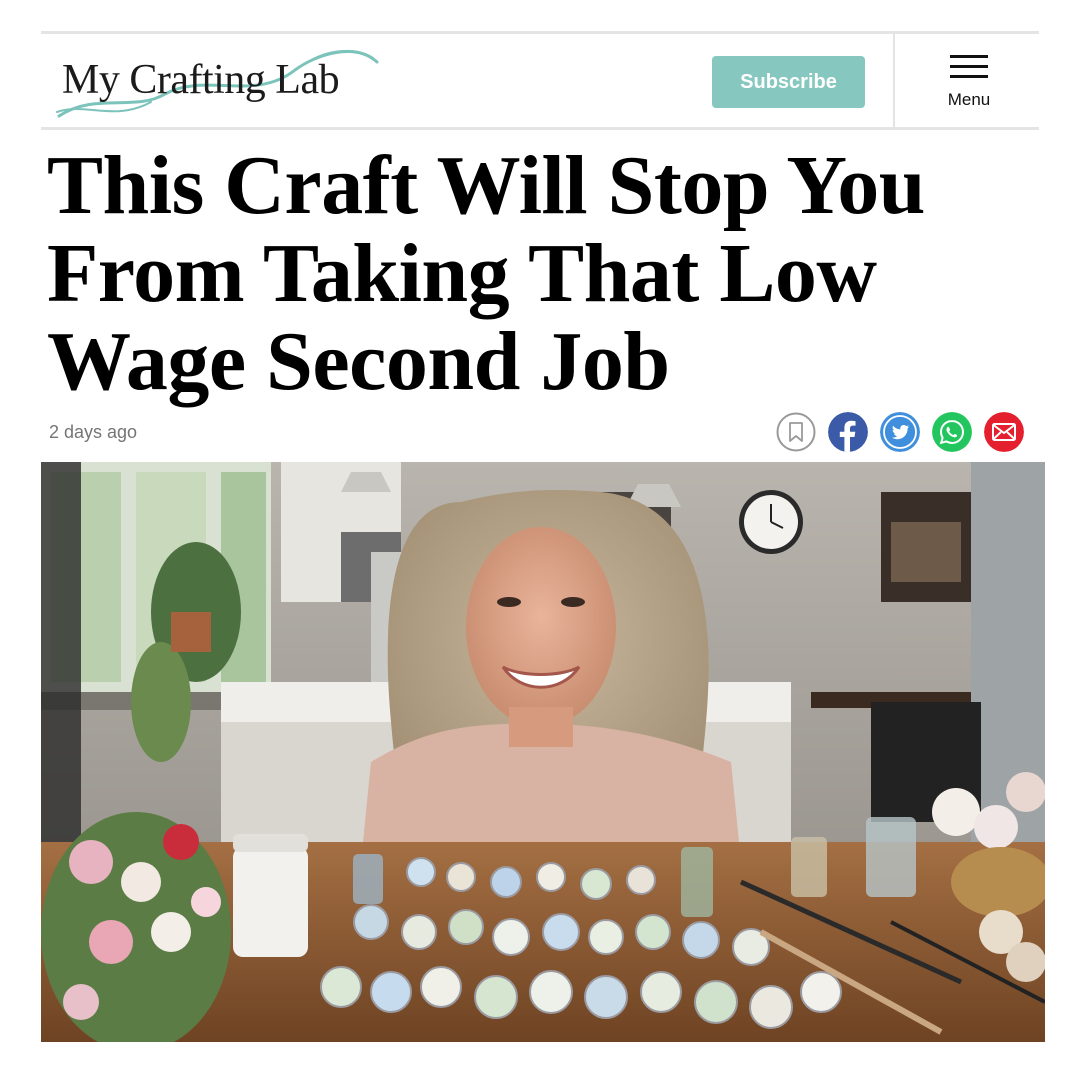  I want to click on menu-button: Menu, so click(969, 79).